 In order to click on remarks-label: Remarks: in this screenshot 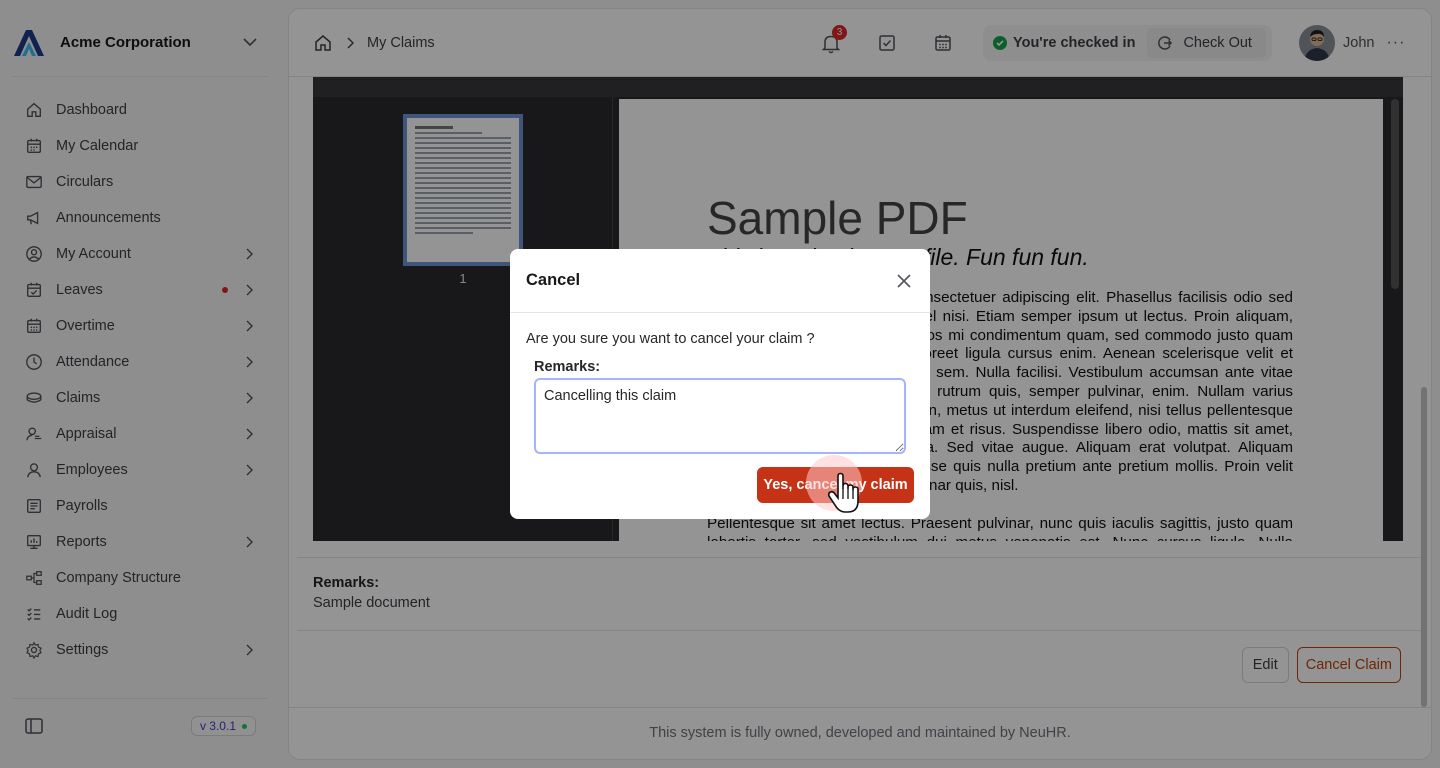, I will do `click(567, 367)`.